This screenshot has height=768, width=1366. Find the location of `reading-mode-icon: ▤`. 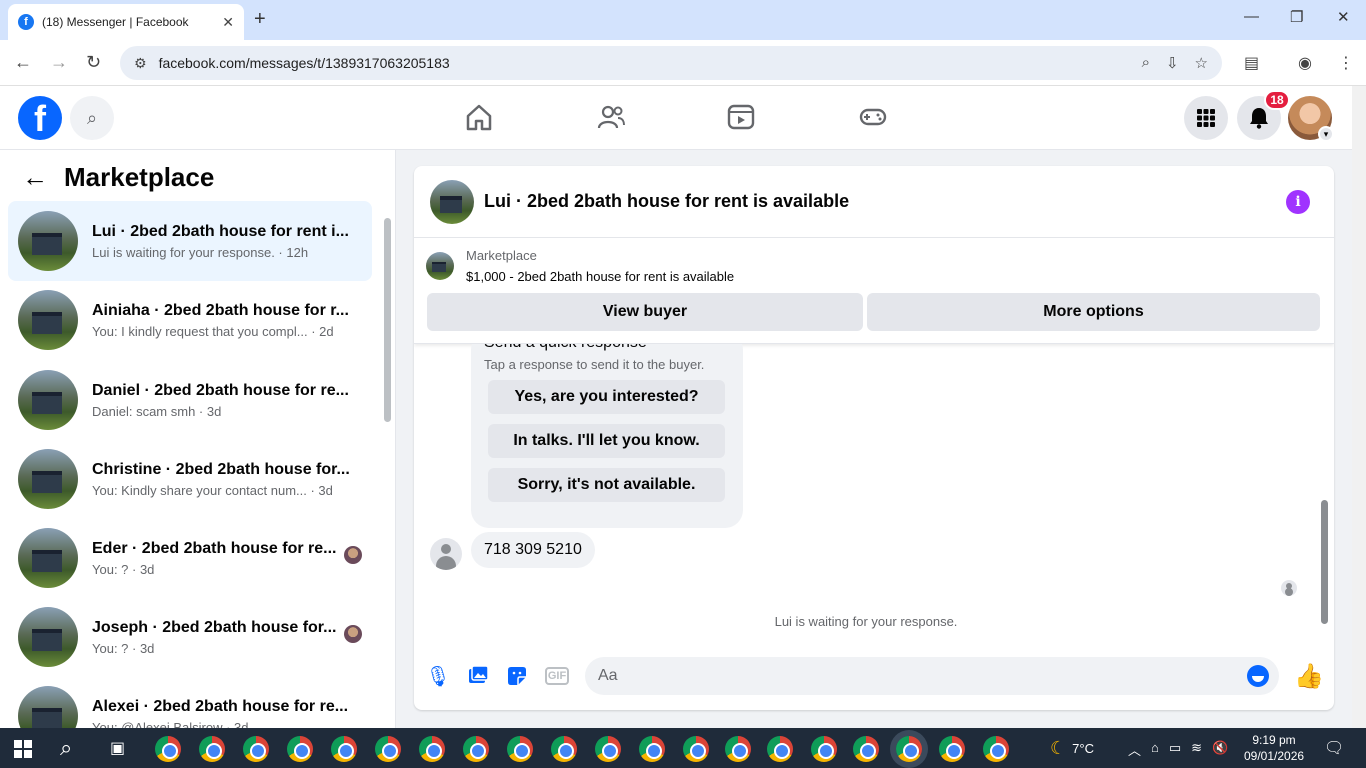

reading-mode-icon: ▤ is located at coordinates (1251, 63).